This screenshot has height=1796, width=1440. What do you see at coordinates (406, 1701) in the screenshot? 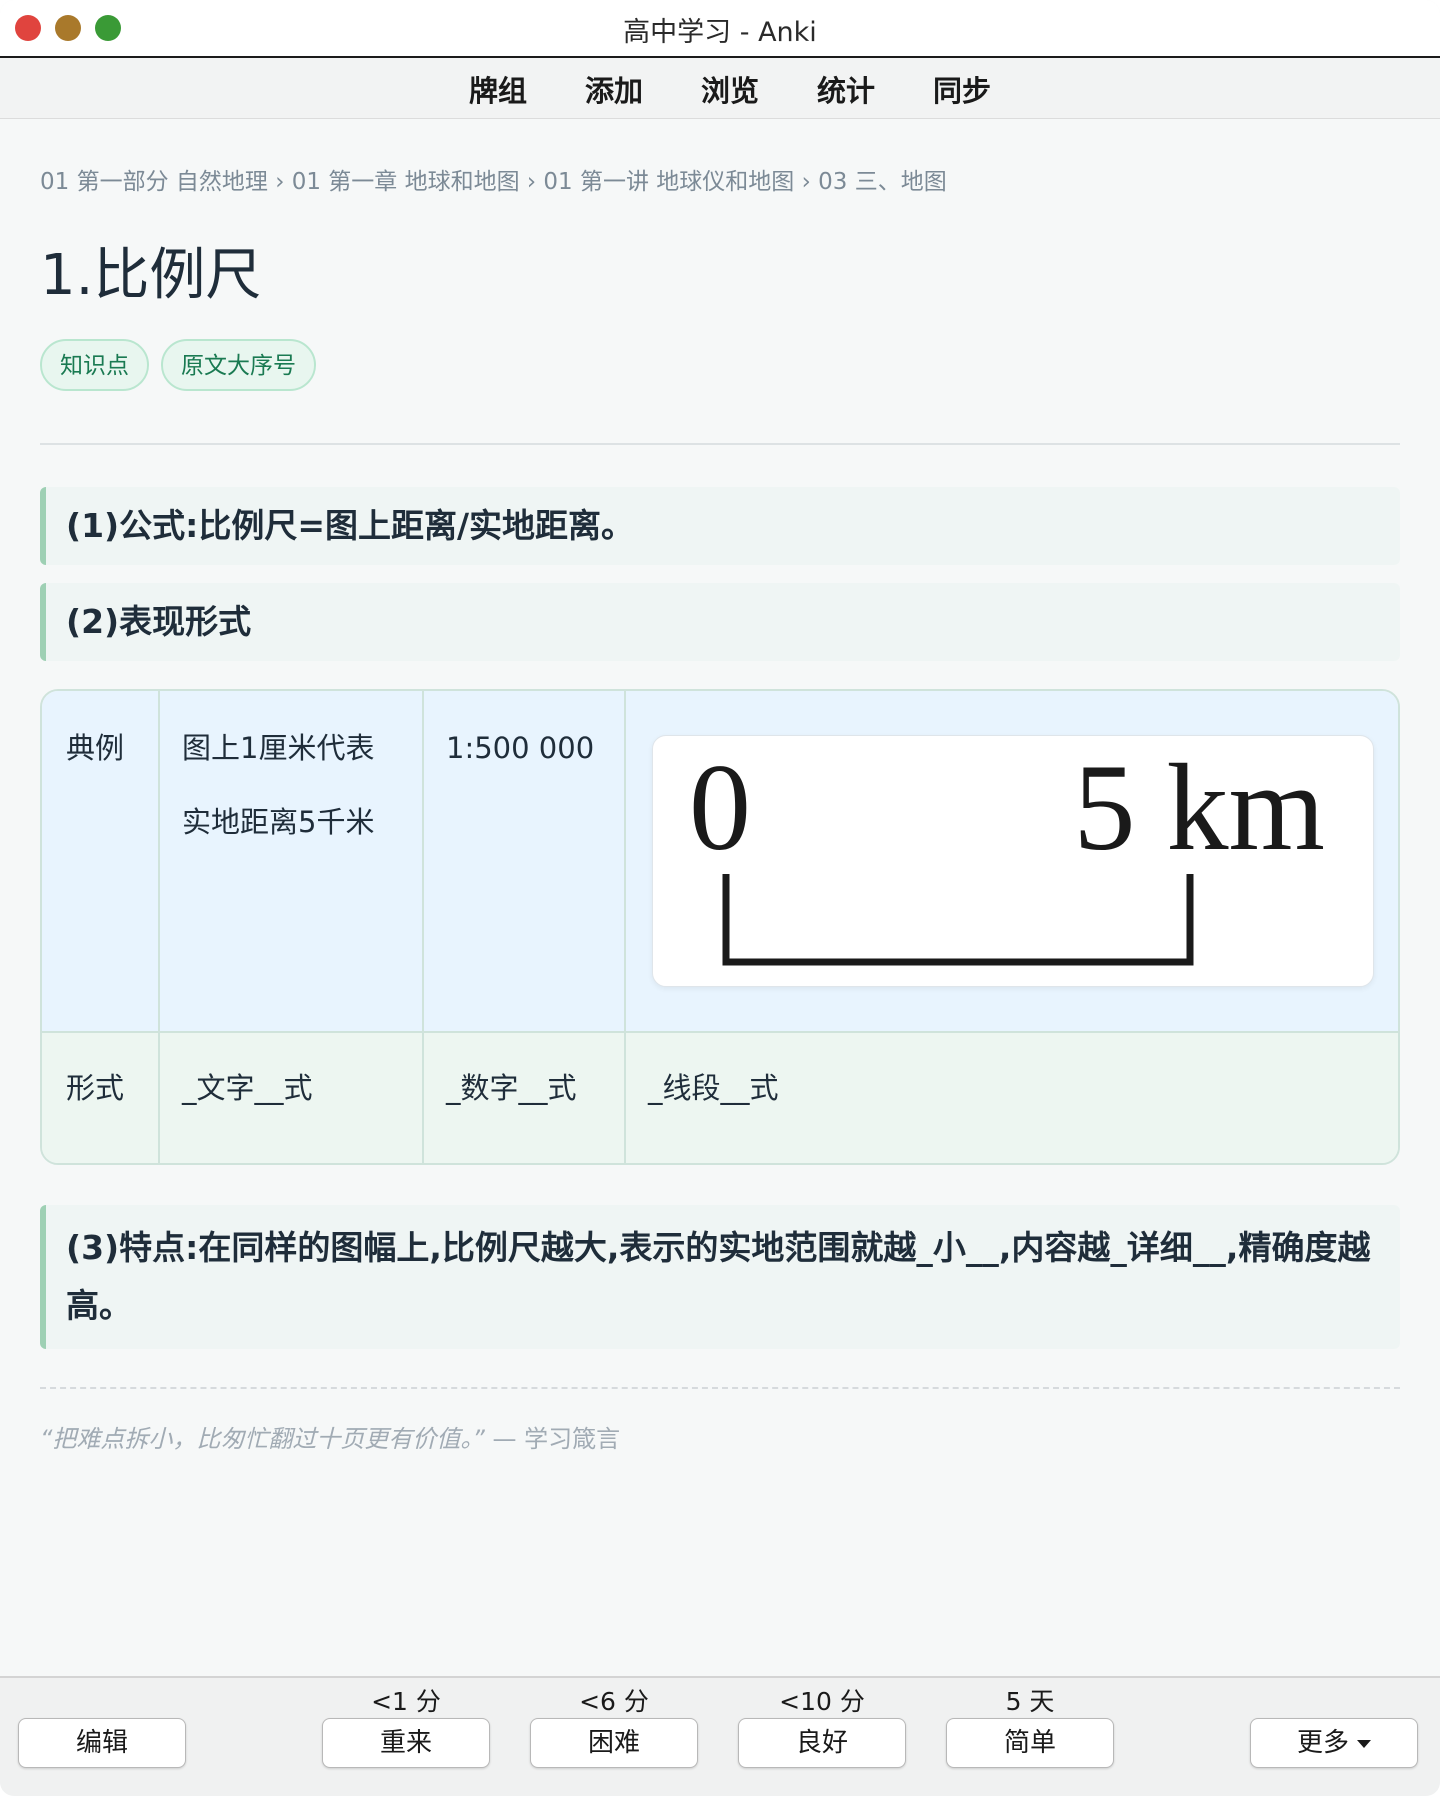
I see `again-interval: <1 分` at bounding box center [406, 1701].